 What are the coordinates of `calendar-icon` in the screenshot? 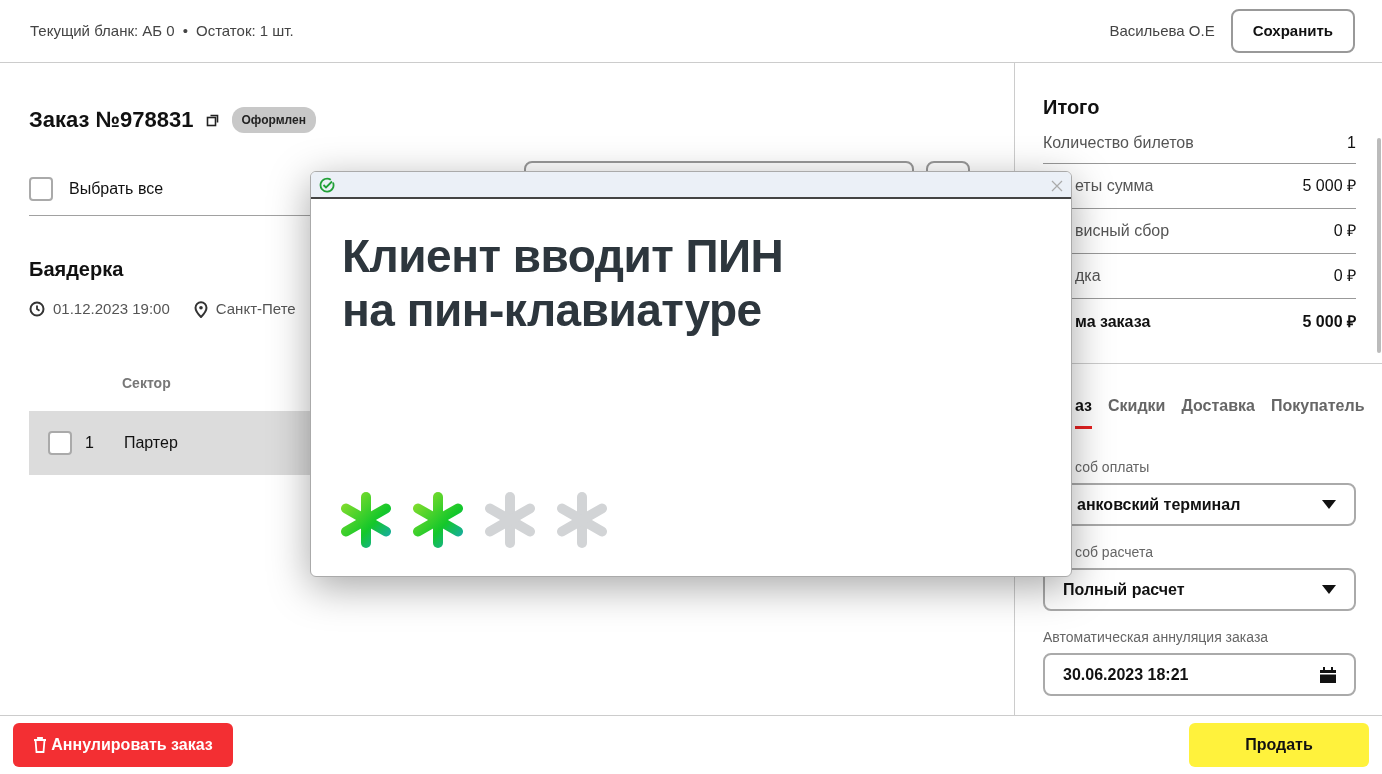 It's located at (1328, 674).